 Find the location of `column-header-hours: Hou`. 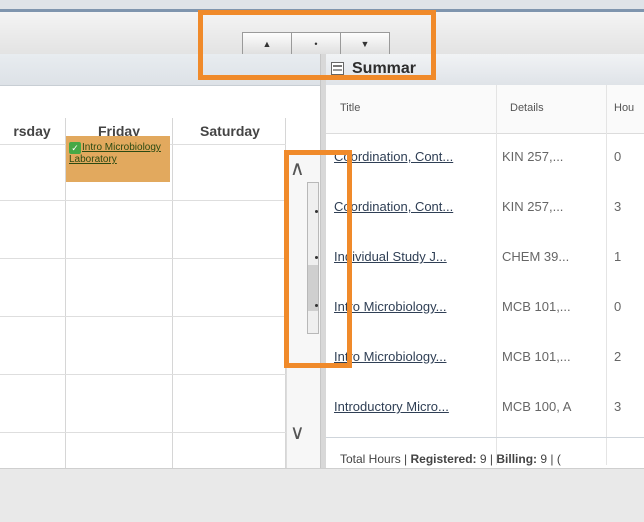

column-header-hours: Hou is located at coordinates (624, 108).